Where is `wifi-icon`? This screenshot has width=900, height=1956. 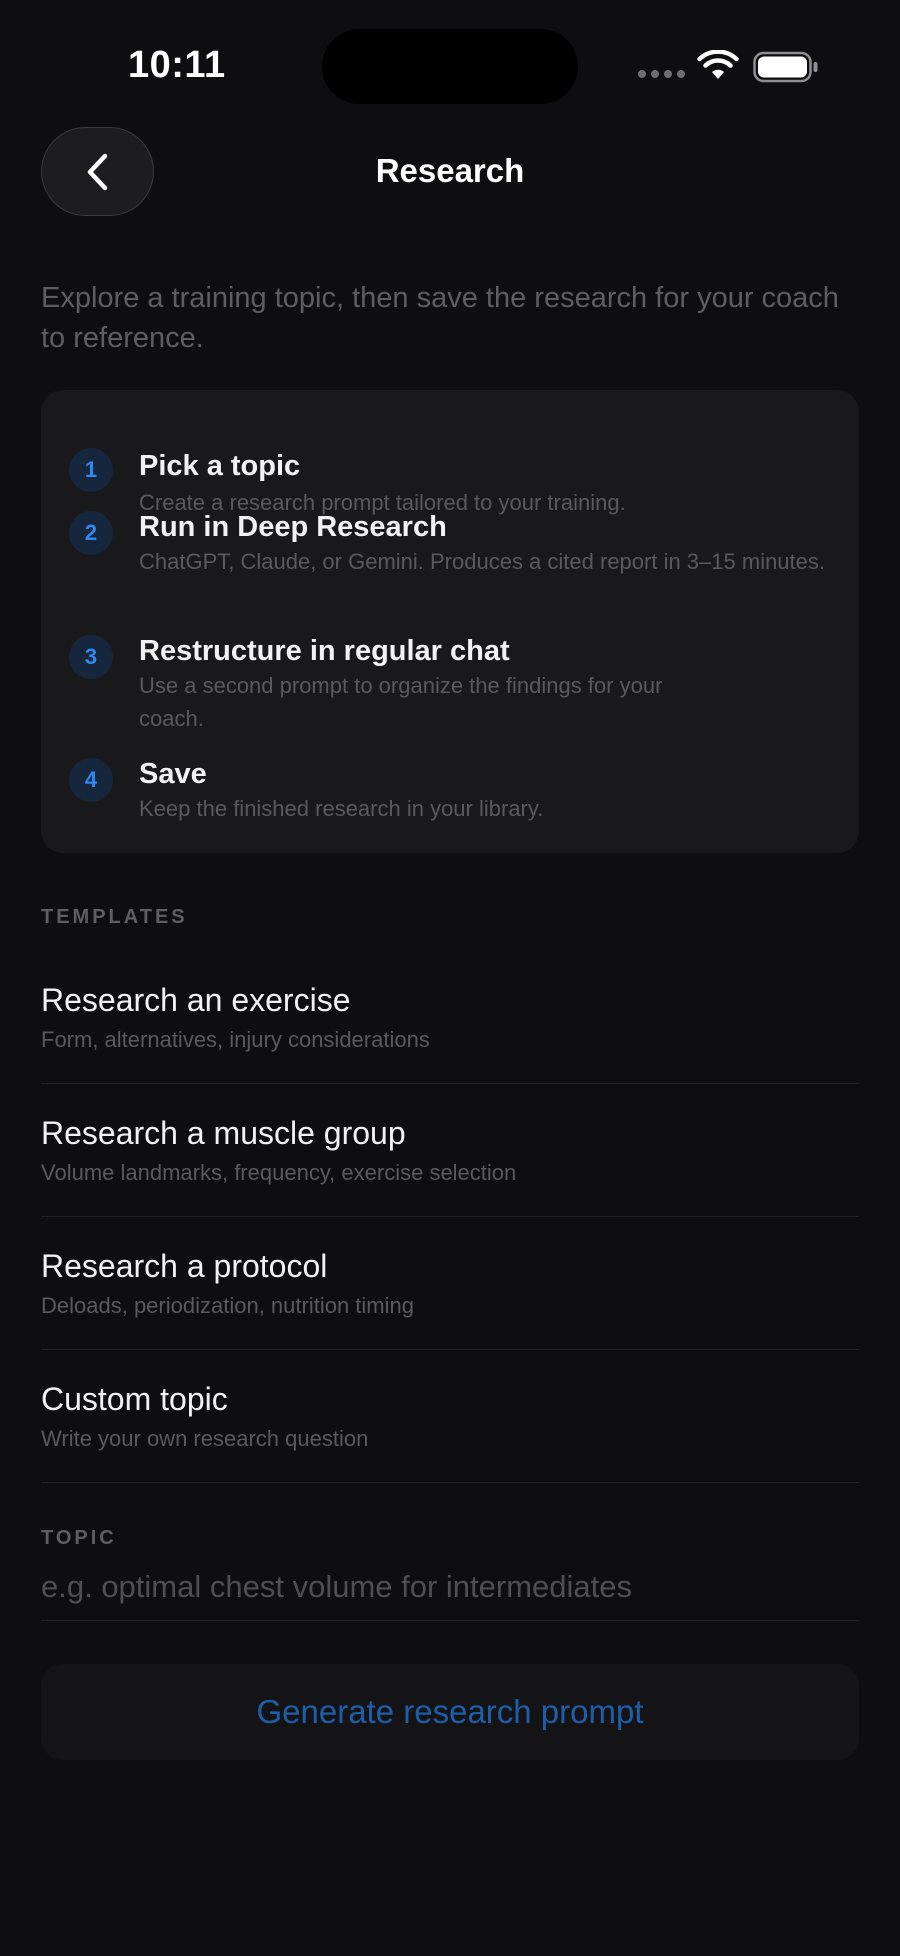
wifi-icon is located at coordinates (718, 64).